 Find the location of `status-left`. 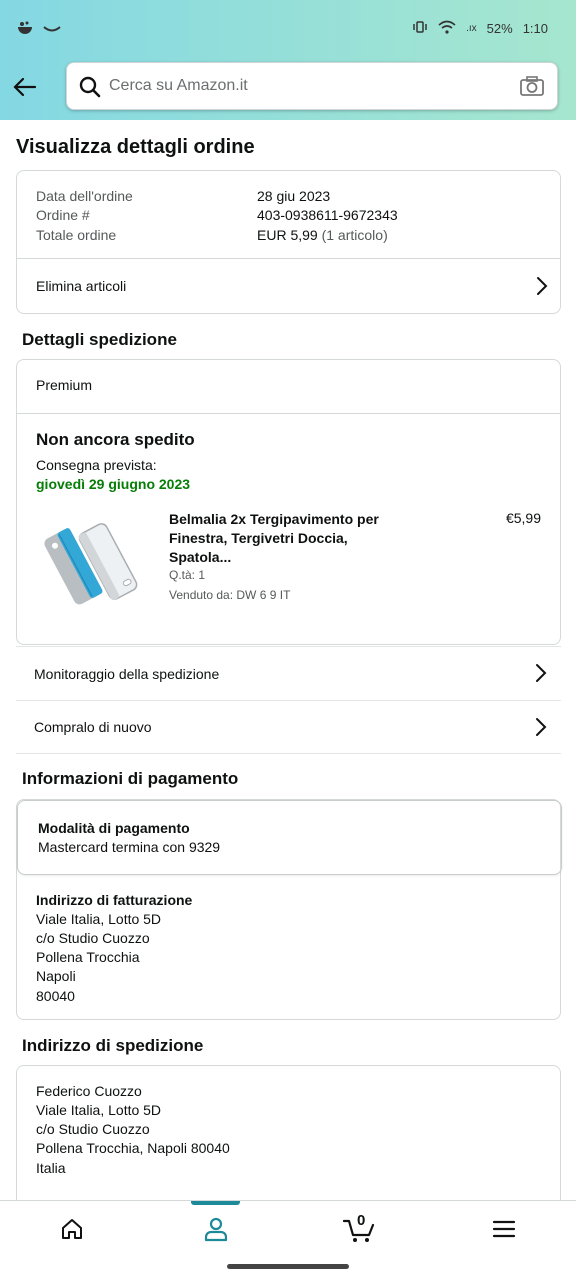

status-left is located at coordinates (39, 30).